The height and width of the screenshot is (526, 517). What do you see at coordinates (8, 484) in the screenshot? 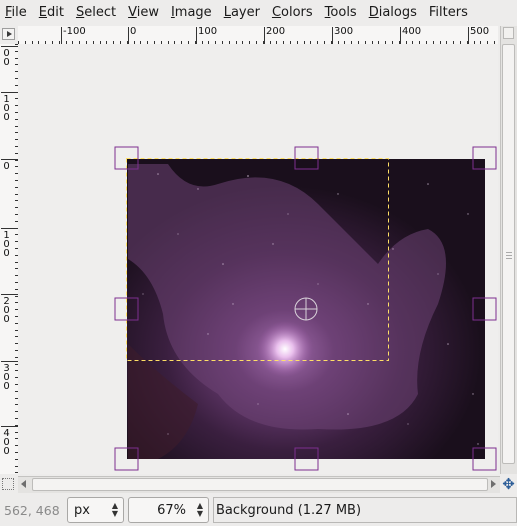
I see `quick-mask-toggle-icon` at bounding box center [8, 484].